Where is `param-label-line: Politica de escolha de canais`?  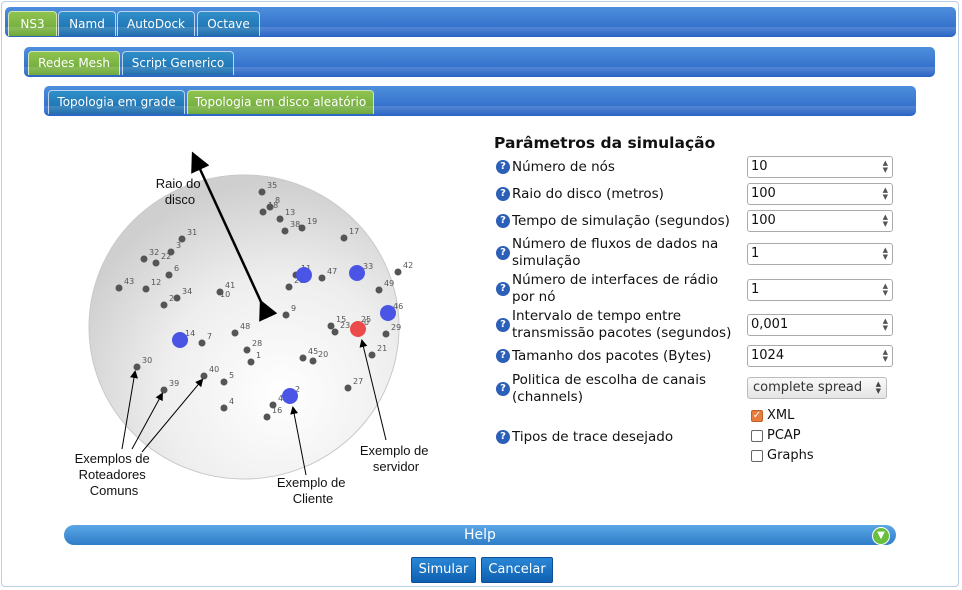 param-label-line: Politica de escolha de canais is located at coordinates (609, 380).